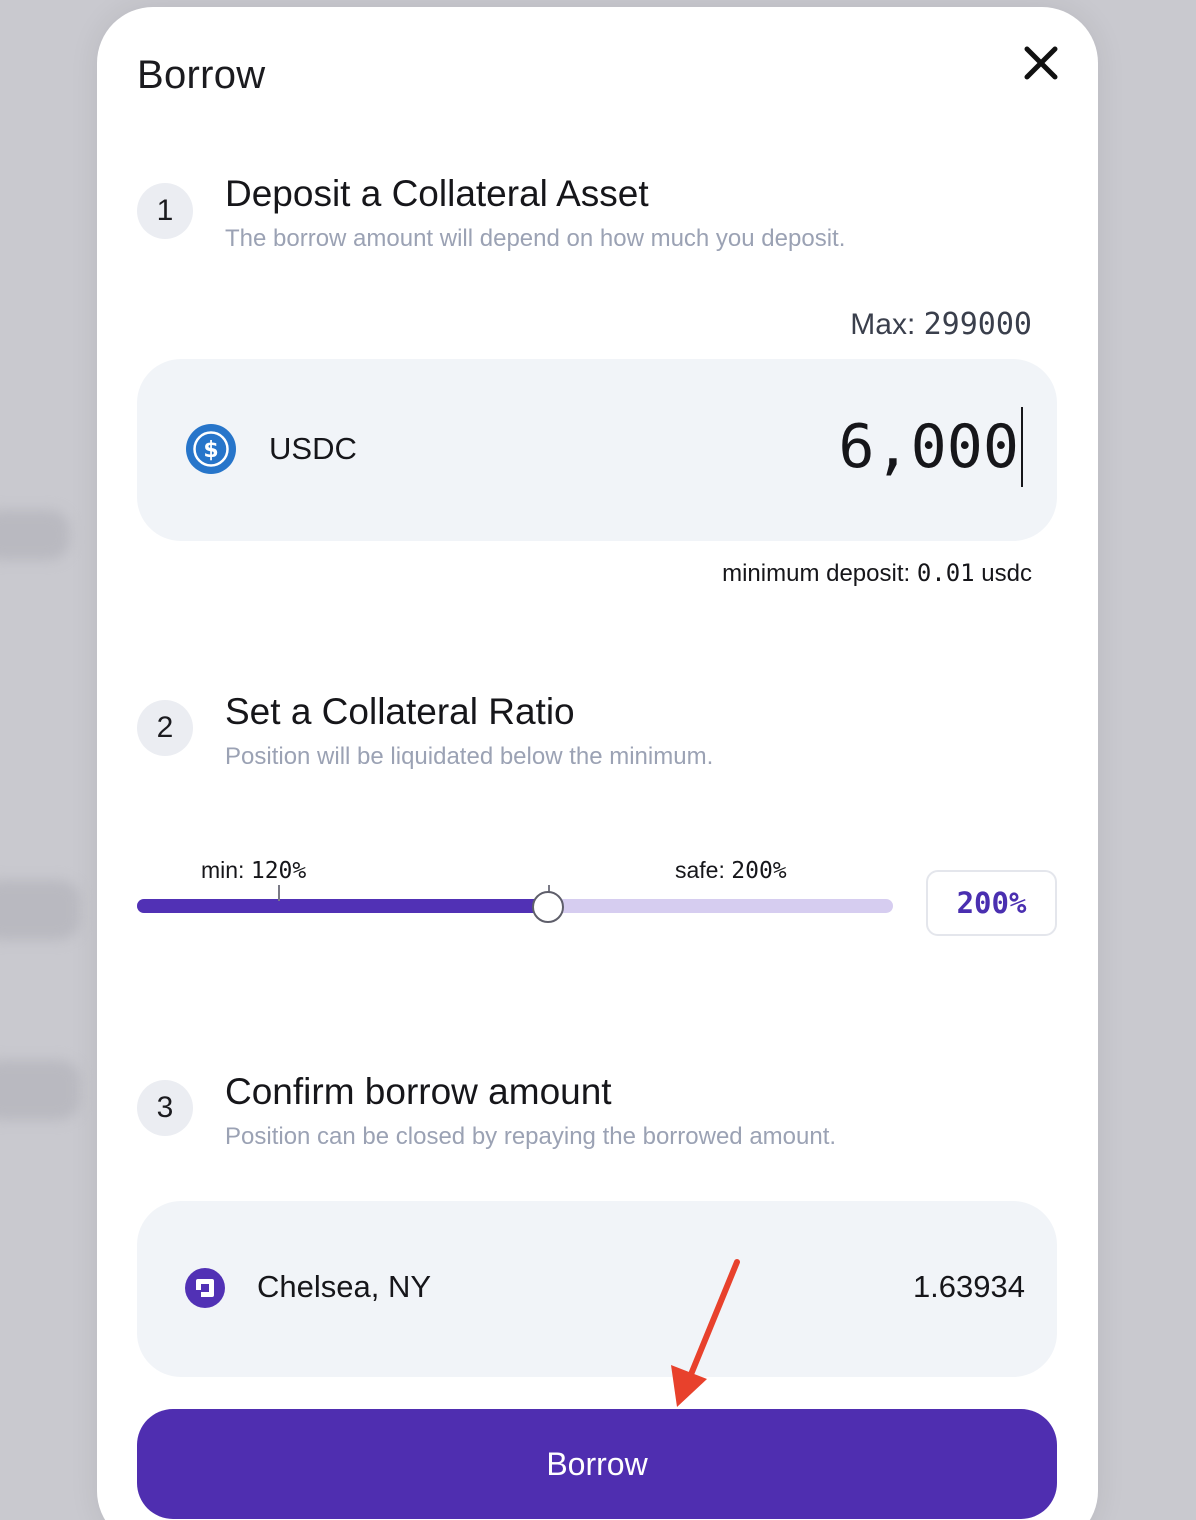 The width and height of the screenshot is (1196, 1520). What do you see at coordinates (968, 1286) in the screenshot?
I see `borrow-amount-value: 1.63934` at bounding box center [968, 1286].